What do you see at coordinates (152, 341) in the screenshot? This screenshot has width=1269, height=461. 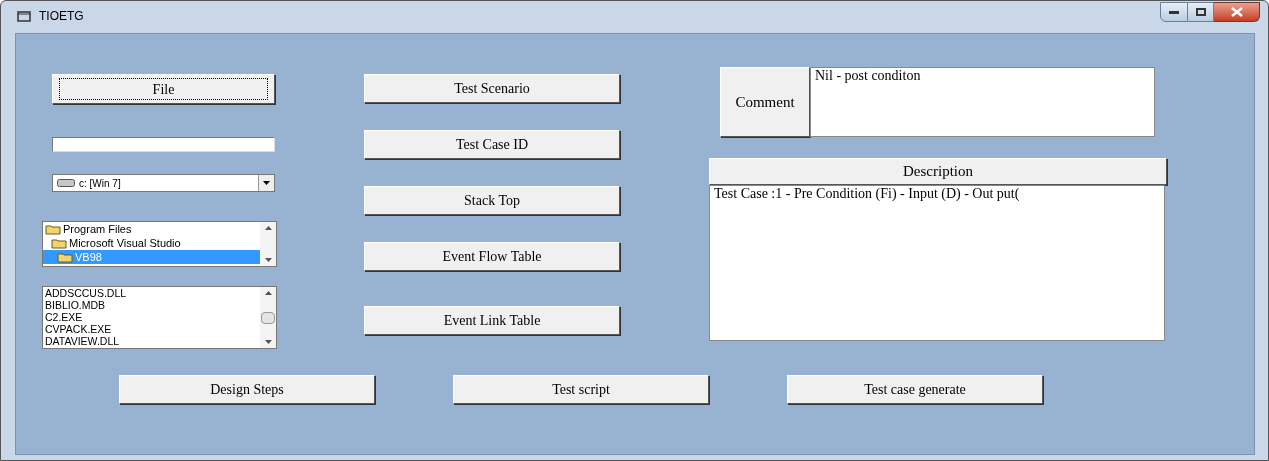 I see `file-list-item: DATAVIEW.DLL` at bounding box center [152, 341].